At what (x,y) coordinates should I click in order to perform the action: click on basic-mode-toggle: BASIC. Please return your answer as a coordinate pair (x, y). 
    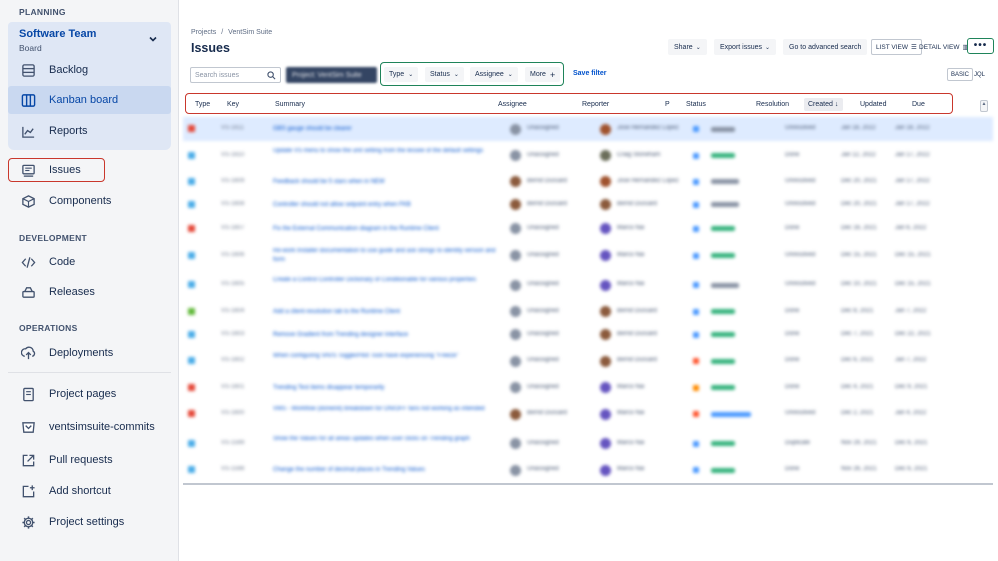
    Looking at the image, I should click on (960, 74).